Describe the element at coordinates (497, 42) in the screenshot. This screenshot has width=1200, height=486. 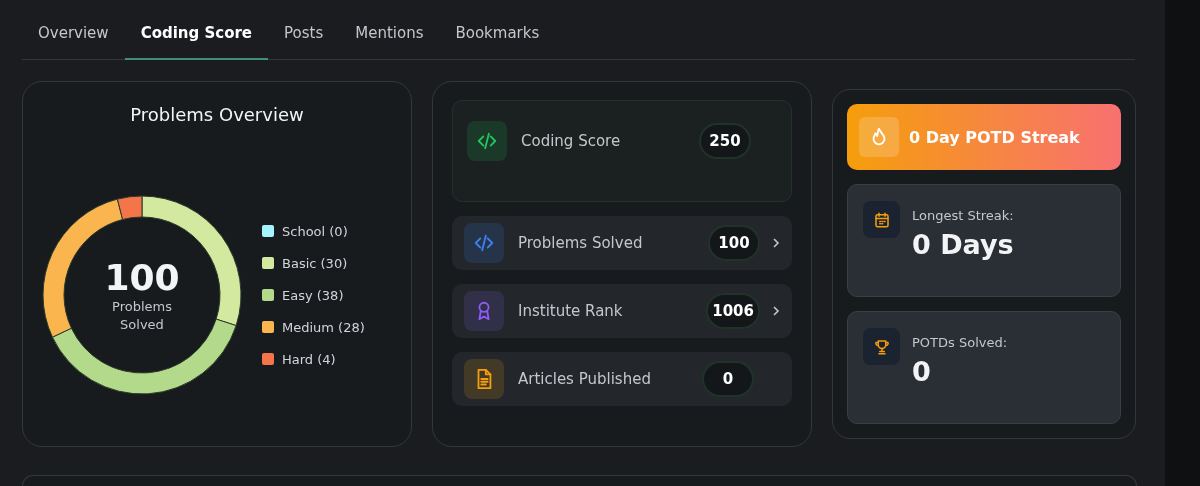
I see `tab: Bookmarks` at that location.